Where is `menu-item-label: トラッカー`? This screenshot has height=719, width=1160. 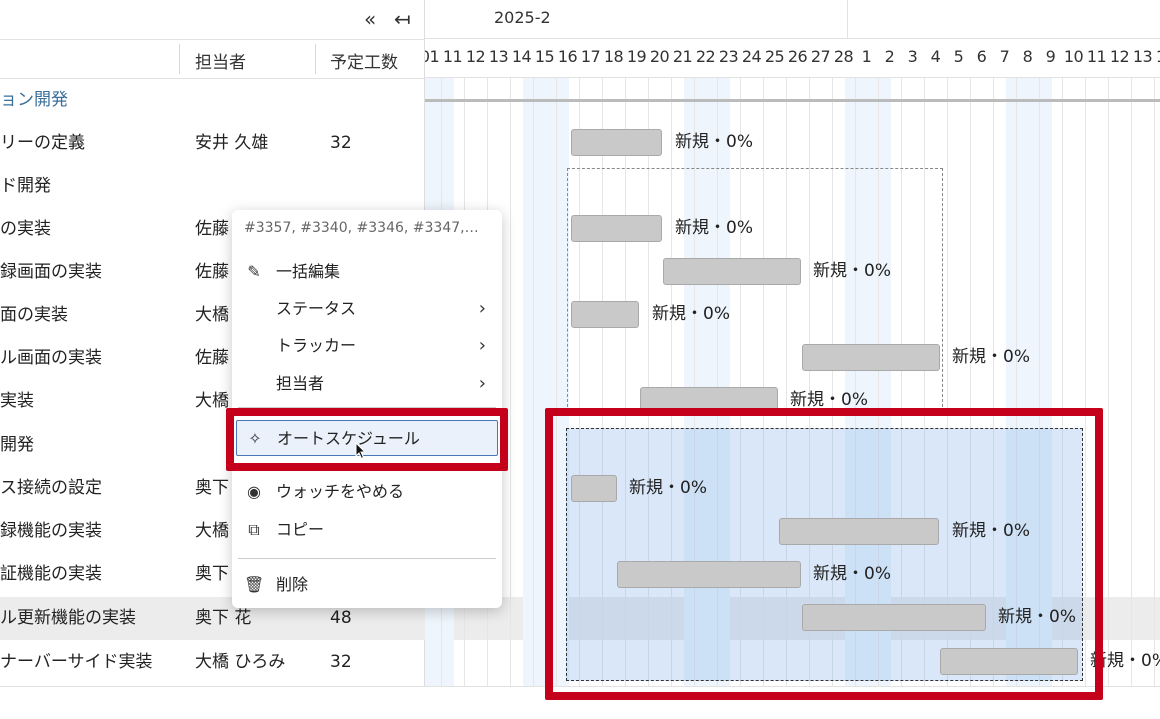
menu-item-label: トラッカー is located at coordinates (316, 345).